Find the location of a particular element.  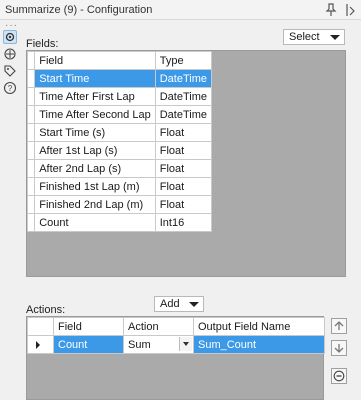

field-name-cell: Time After First Lap is located at coordinates (95, 96).